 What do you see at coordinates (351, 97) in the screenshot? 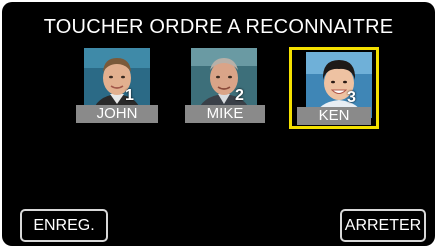
I see `face-order-number: 3` at bounding box center [351, 97].